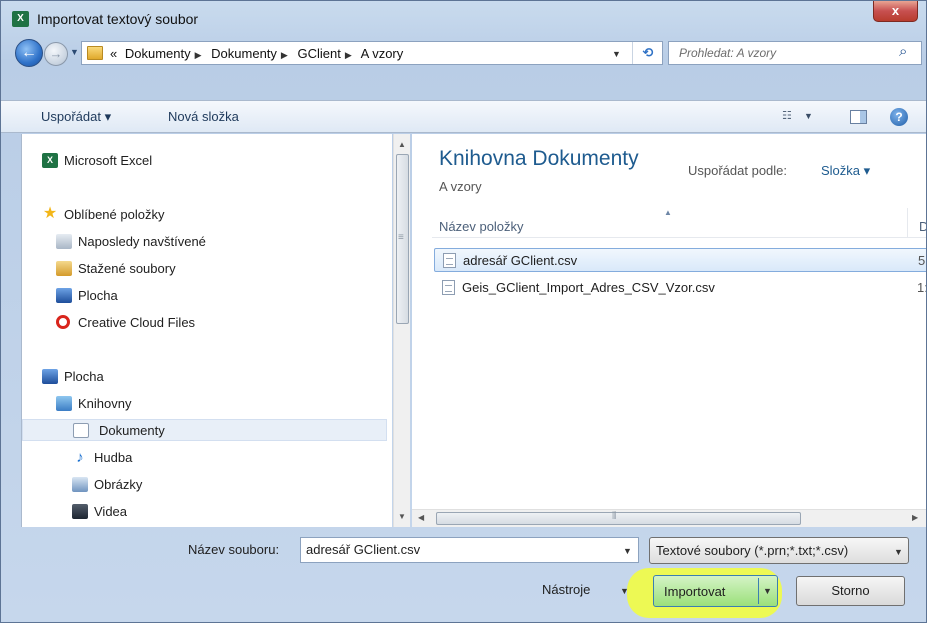  Describe the element at coordinates (111, 511) in the screenshot. I see `nav-item-label: Videa` at that location.